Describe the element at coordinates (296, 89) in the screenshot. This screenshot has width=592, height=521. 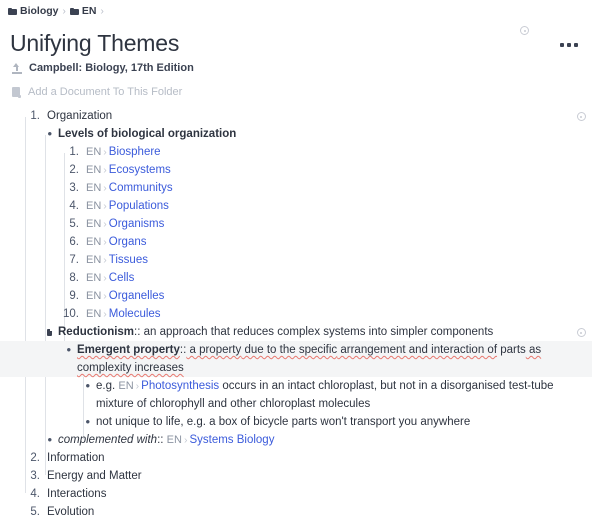
I see `add-document-button: Add a Document To This Folder` at that location.